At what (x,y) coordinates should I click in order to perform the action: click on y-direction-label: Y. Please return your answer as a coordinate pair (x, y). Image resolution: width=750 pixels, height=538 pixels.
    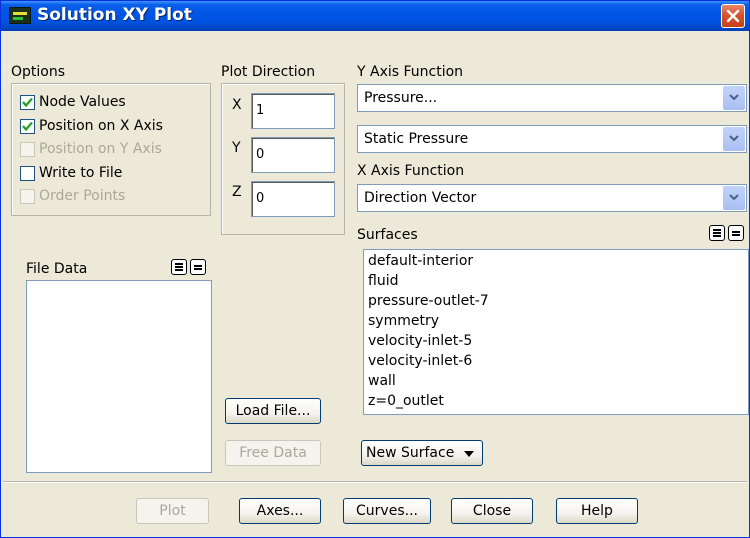
    Looking at the image, I should click on (236, 148).